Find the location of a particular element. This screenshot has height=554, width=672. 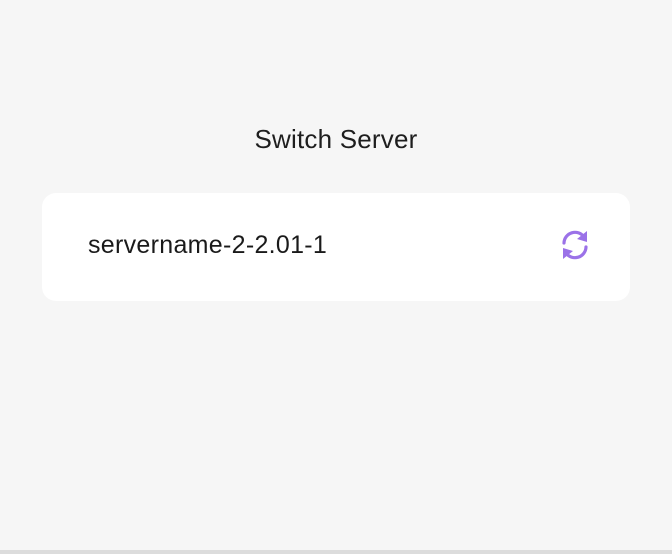

server-name: servername-2-2.01-1 is located at coordinates (208, 245).